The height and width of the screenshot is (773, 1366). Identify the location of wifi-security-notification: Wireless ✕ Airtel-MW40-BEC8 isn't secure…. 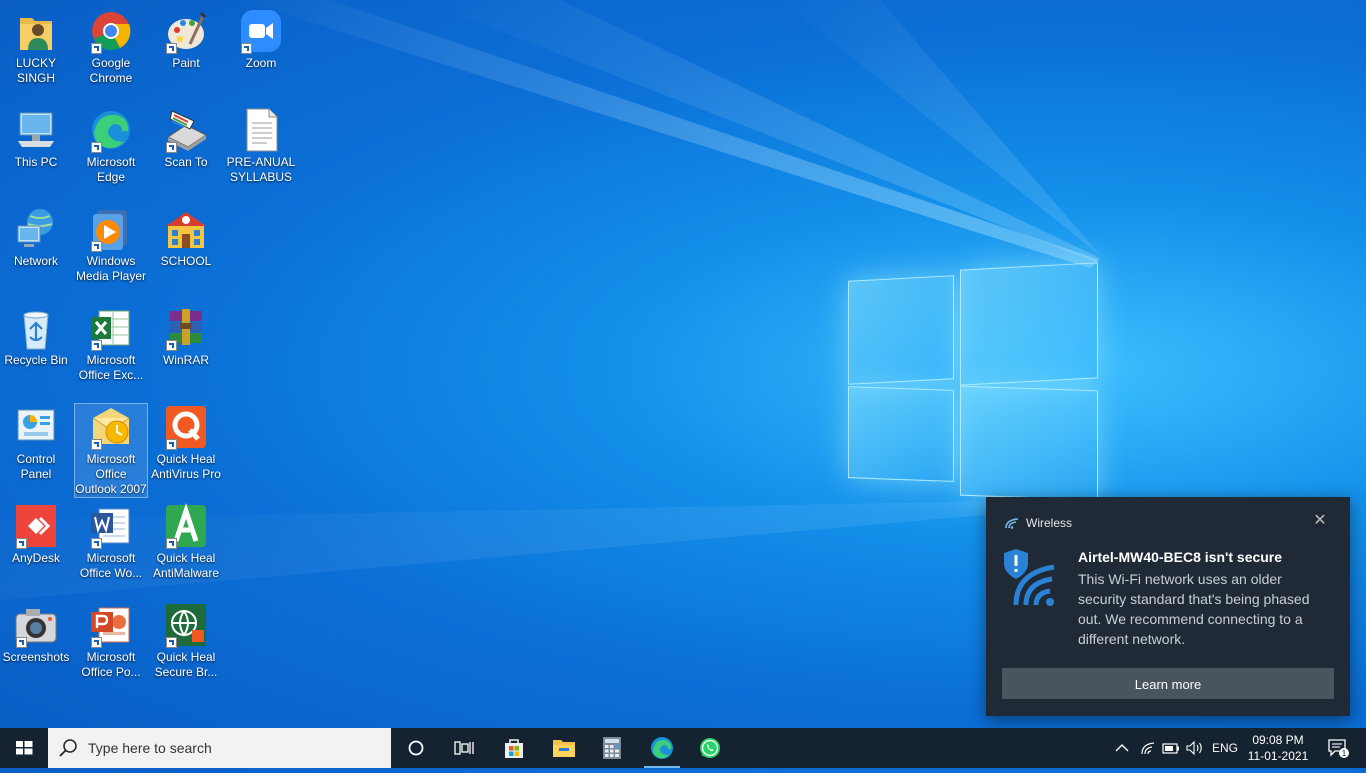
(1168, 606).